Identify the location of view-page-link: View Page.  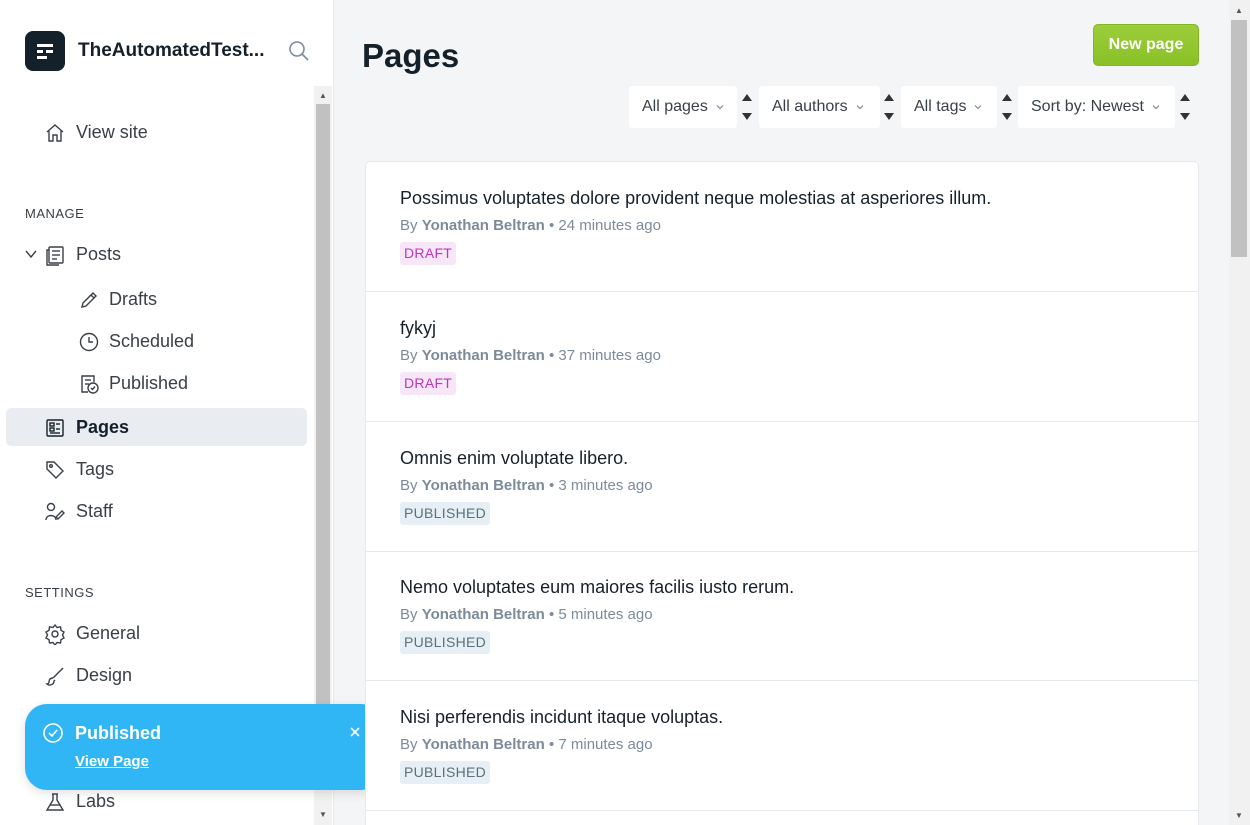
(112, 761).